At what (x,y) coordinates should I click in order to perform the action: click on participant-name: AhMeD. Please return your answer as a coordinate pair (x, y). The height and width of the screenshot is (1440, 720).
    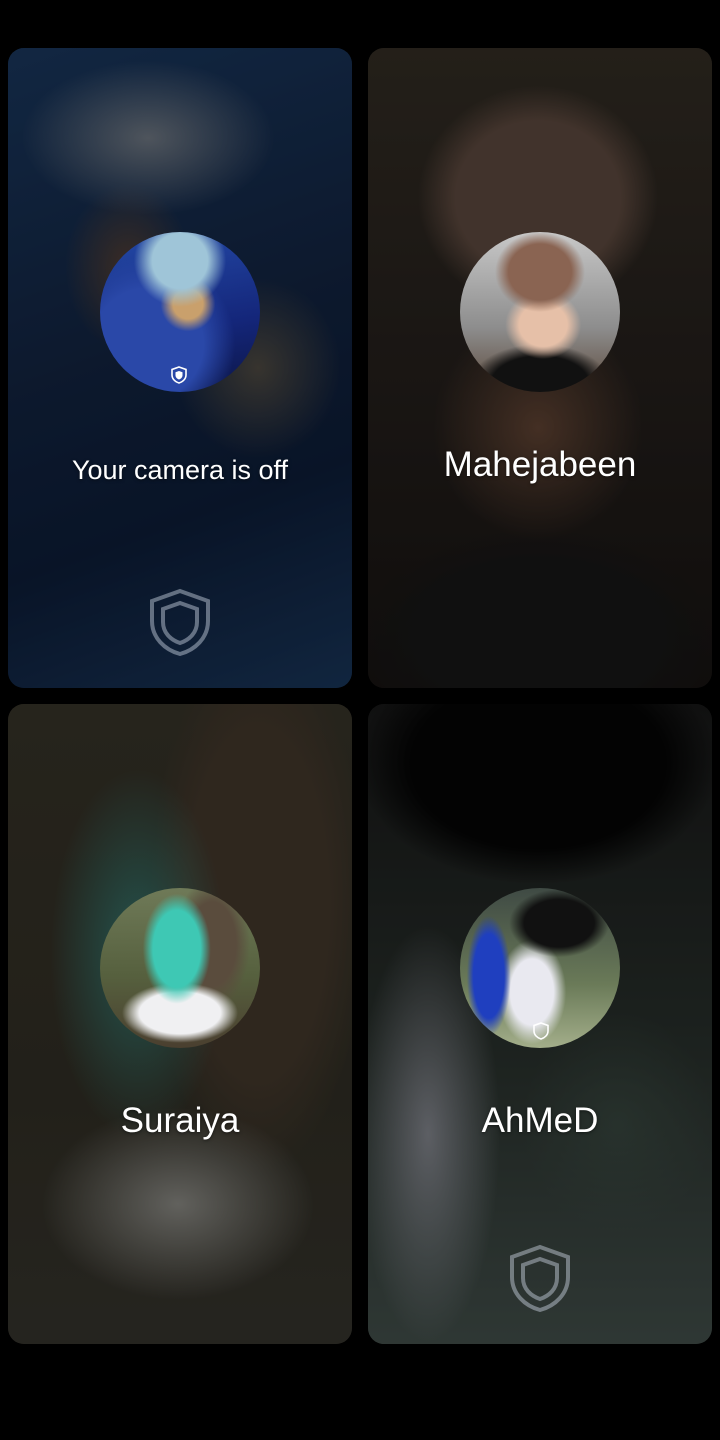
    Looking at the image, I should click on (540, 1120).